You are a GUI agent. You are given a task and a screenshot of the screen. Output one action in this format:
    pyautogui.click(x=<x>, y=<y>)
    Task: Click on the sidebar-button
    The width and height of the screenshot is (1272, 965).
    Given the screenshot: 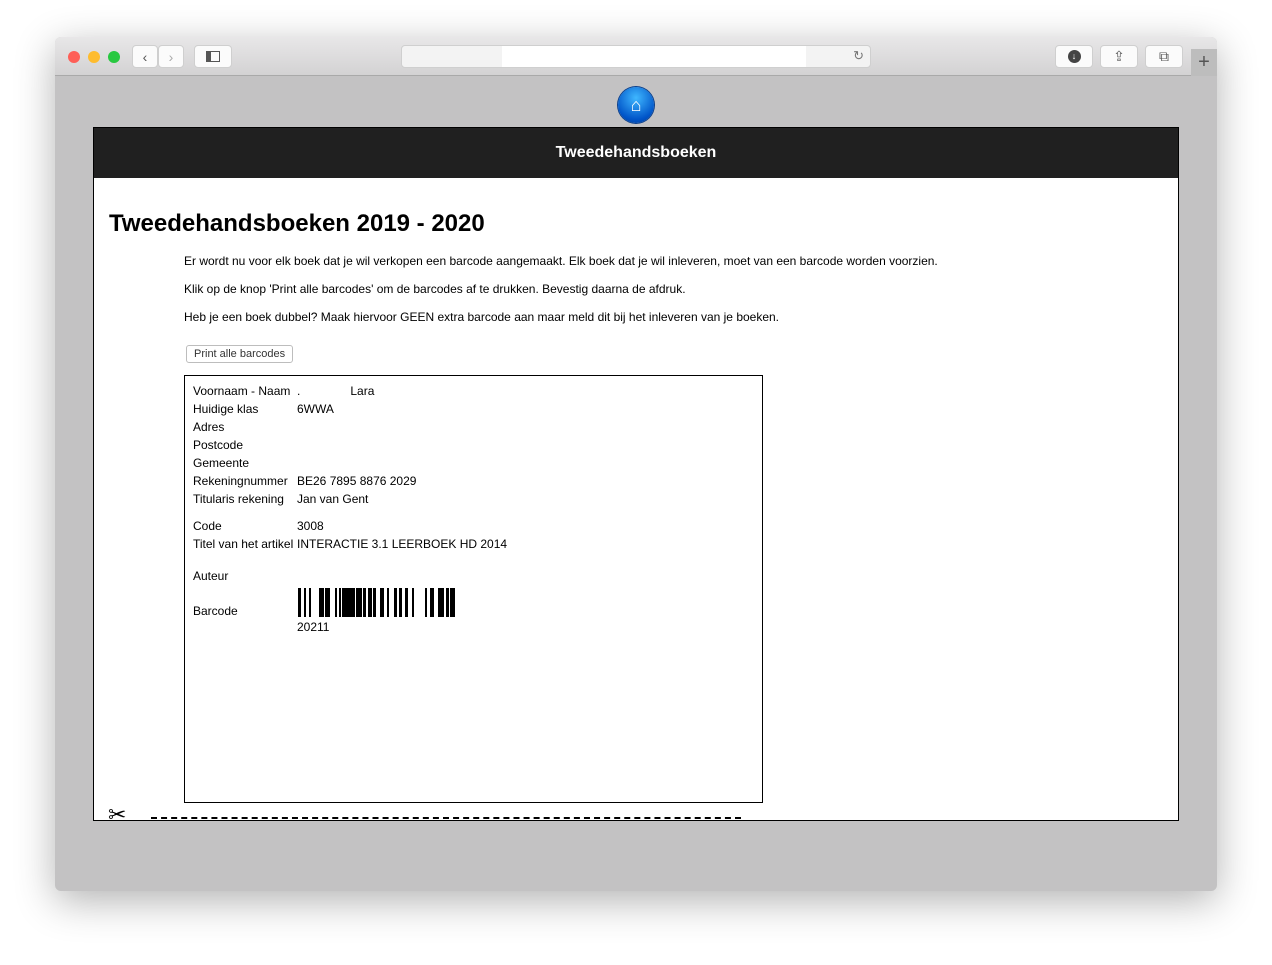 What is the action you would take?
    pyautogui.click(x=213, y=56)
    